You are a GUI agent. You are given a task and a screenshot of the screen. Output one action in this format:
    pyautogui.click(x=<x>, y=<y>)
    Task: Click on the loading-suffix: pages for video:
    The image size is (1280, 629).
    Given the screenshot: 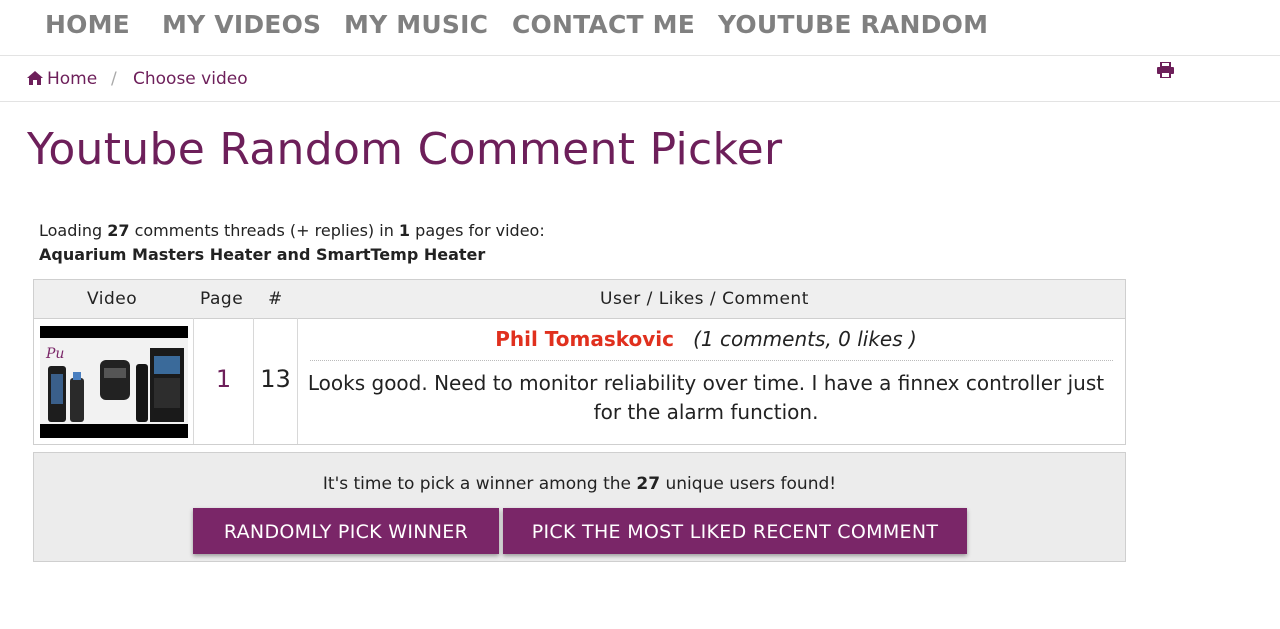 What is the action you would take?
    pyautogui.click(x=480, y=230)
    